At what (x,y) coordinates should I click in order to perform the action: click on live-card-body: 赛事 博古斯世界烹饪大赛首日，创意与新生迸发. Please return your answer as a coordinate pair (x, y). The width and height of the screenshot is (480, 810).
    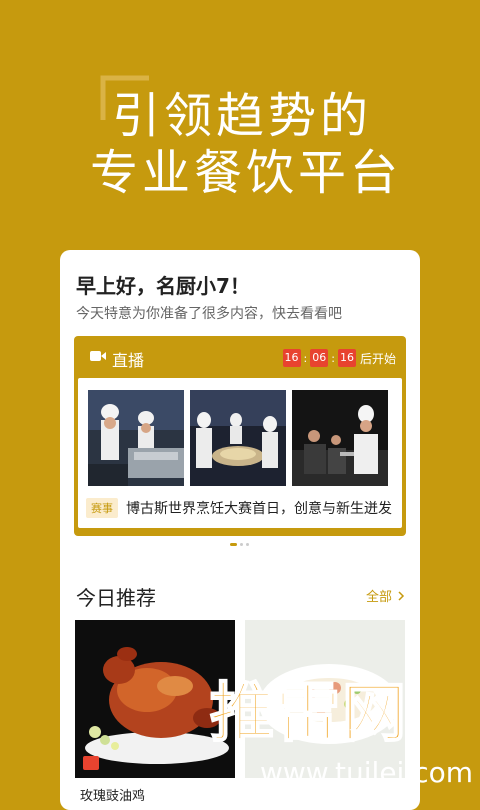
    Looking at the image, I should click on (240, 453).